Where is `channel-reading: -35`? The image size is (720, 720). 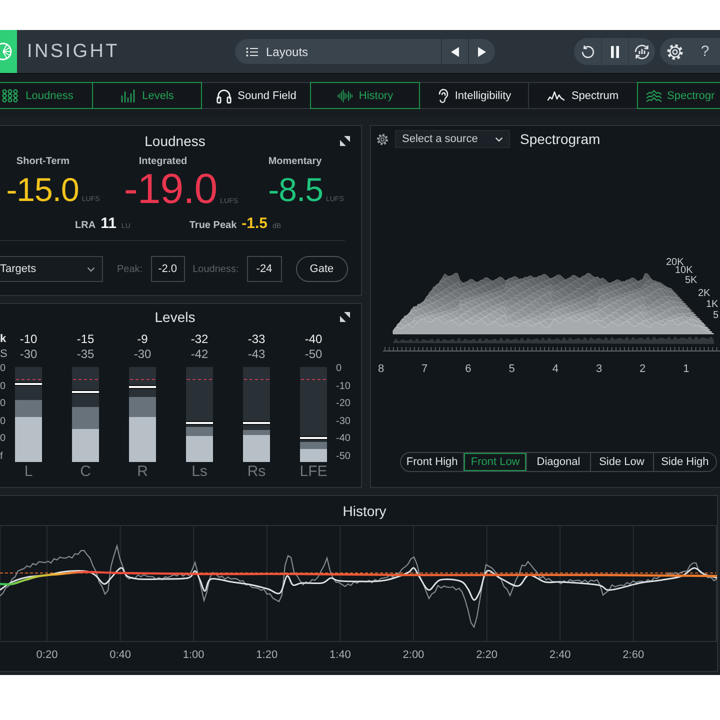 channel-reading: -35 is located at coordinates (85, 354).